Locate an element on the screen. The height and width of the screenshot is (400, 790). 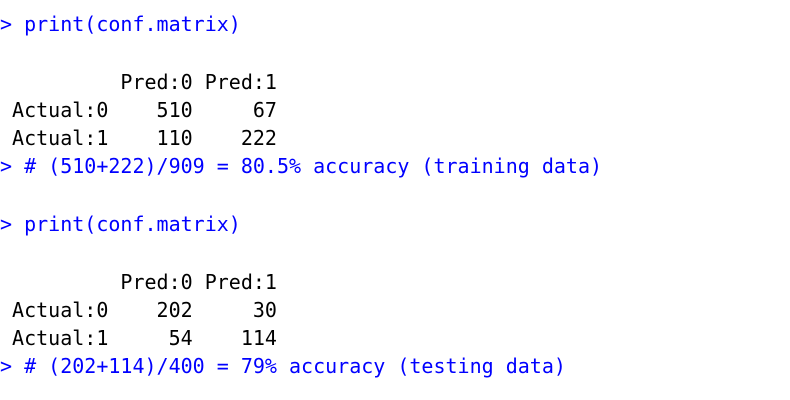
matrix-row: Actual:0 202 30 is located at coordinates (138, 310).